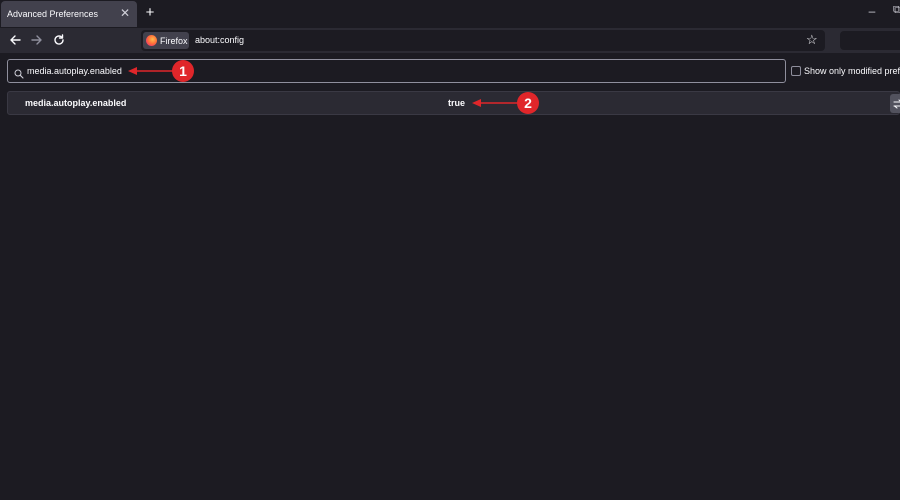  I want to click on preference-name: media.autoplay.enabled, so click(76, 103).